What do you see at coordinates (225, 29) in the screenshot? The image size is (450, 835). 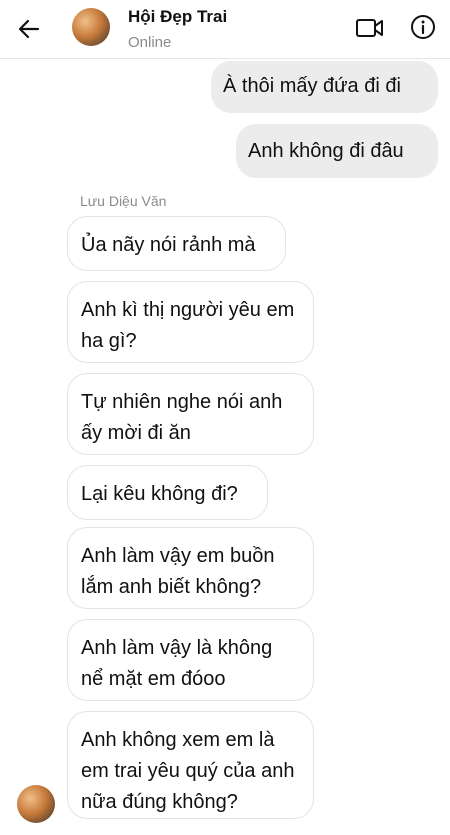 I see `chat-header: Hội Đẹp Trai Online` at bounding box center [225, 29].